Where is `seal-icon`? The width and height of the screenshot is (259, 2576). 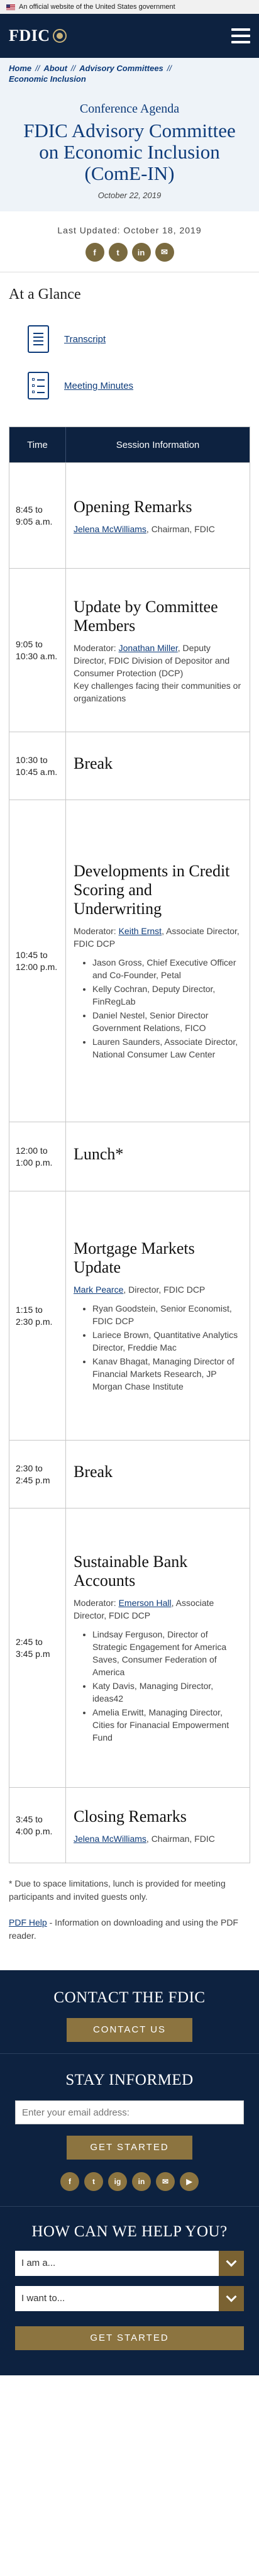 seal-icon is located at coordinates (59, 36).